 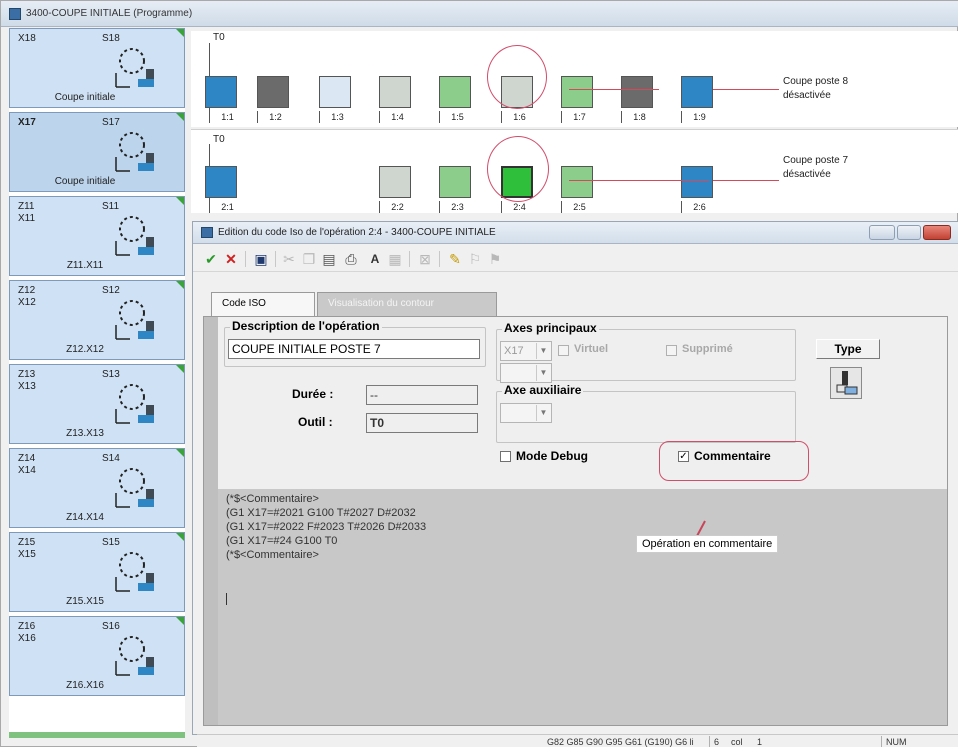 What do you see at coordinates (707, 349) in the screenshot?
I see `supprime-label: Supprimé` at bounding box center [707, 349].